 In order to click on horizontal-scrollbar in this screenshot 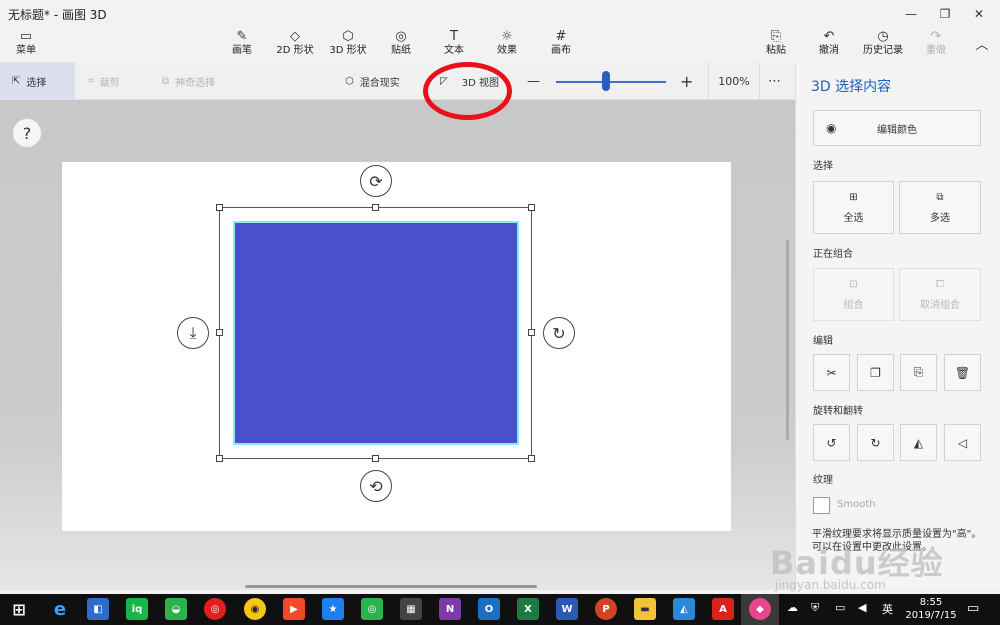, I will do `click(391, 586)`.